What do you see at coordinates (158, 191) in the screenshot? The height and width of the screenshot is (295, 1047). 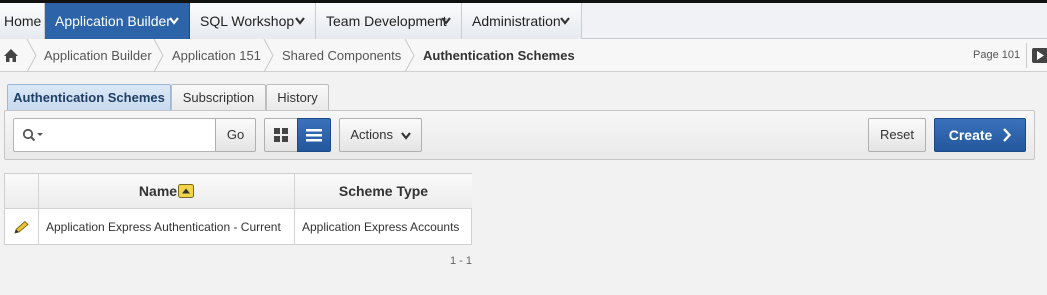 I see `column-header-name-label: Name` at bounding box center [158, 191].